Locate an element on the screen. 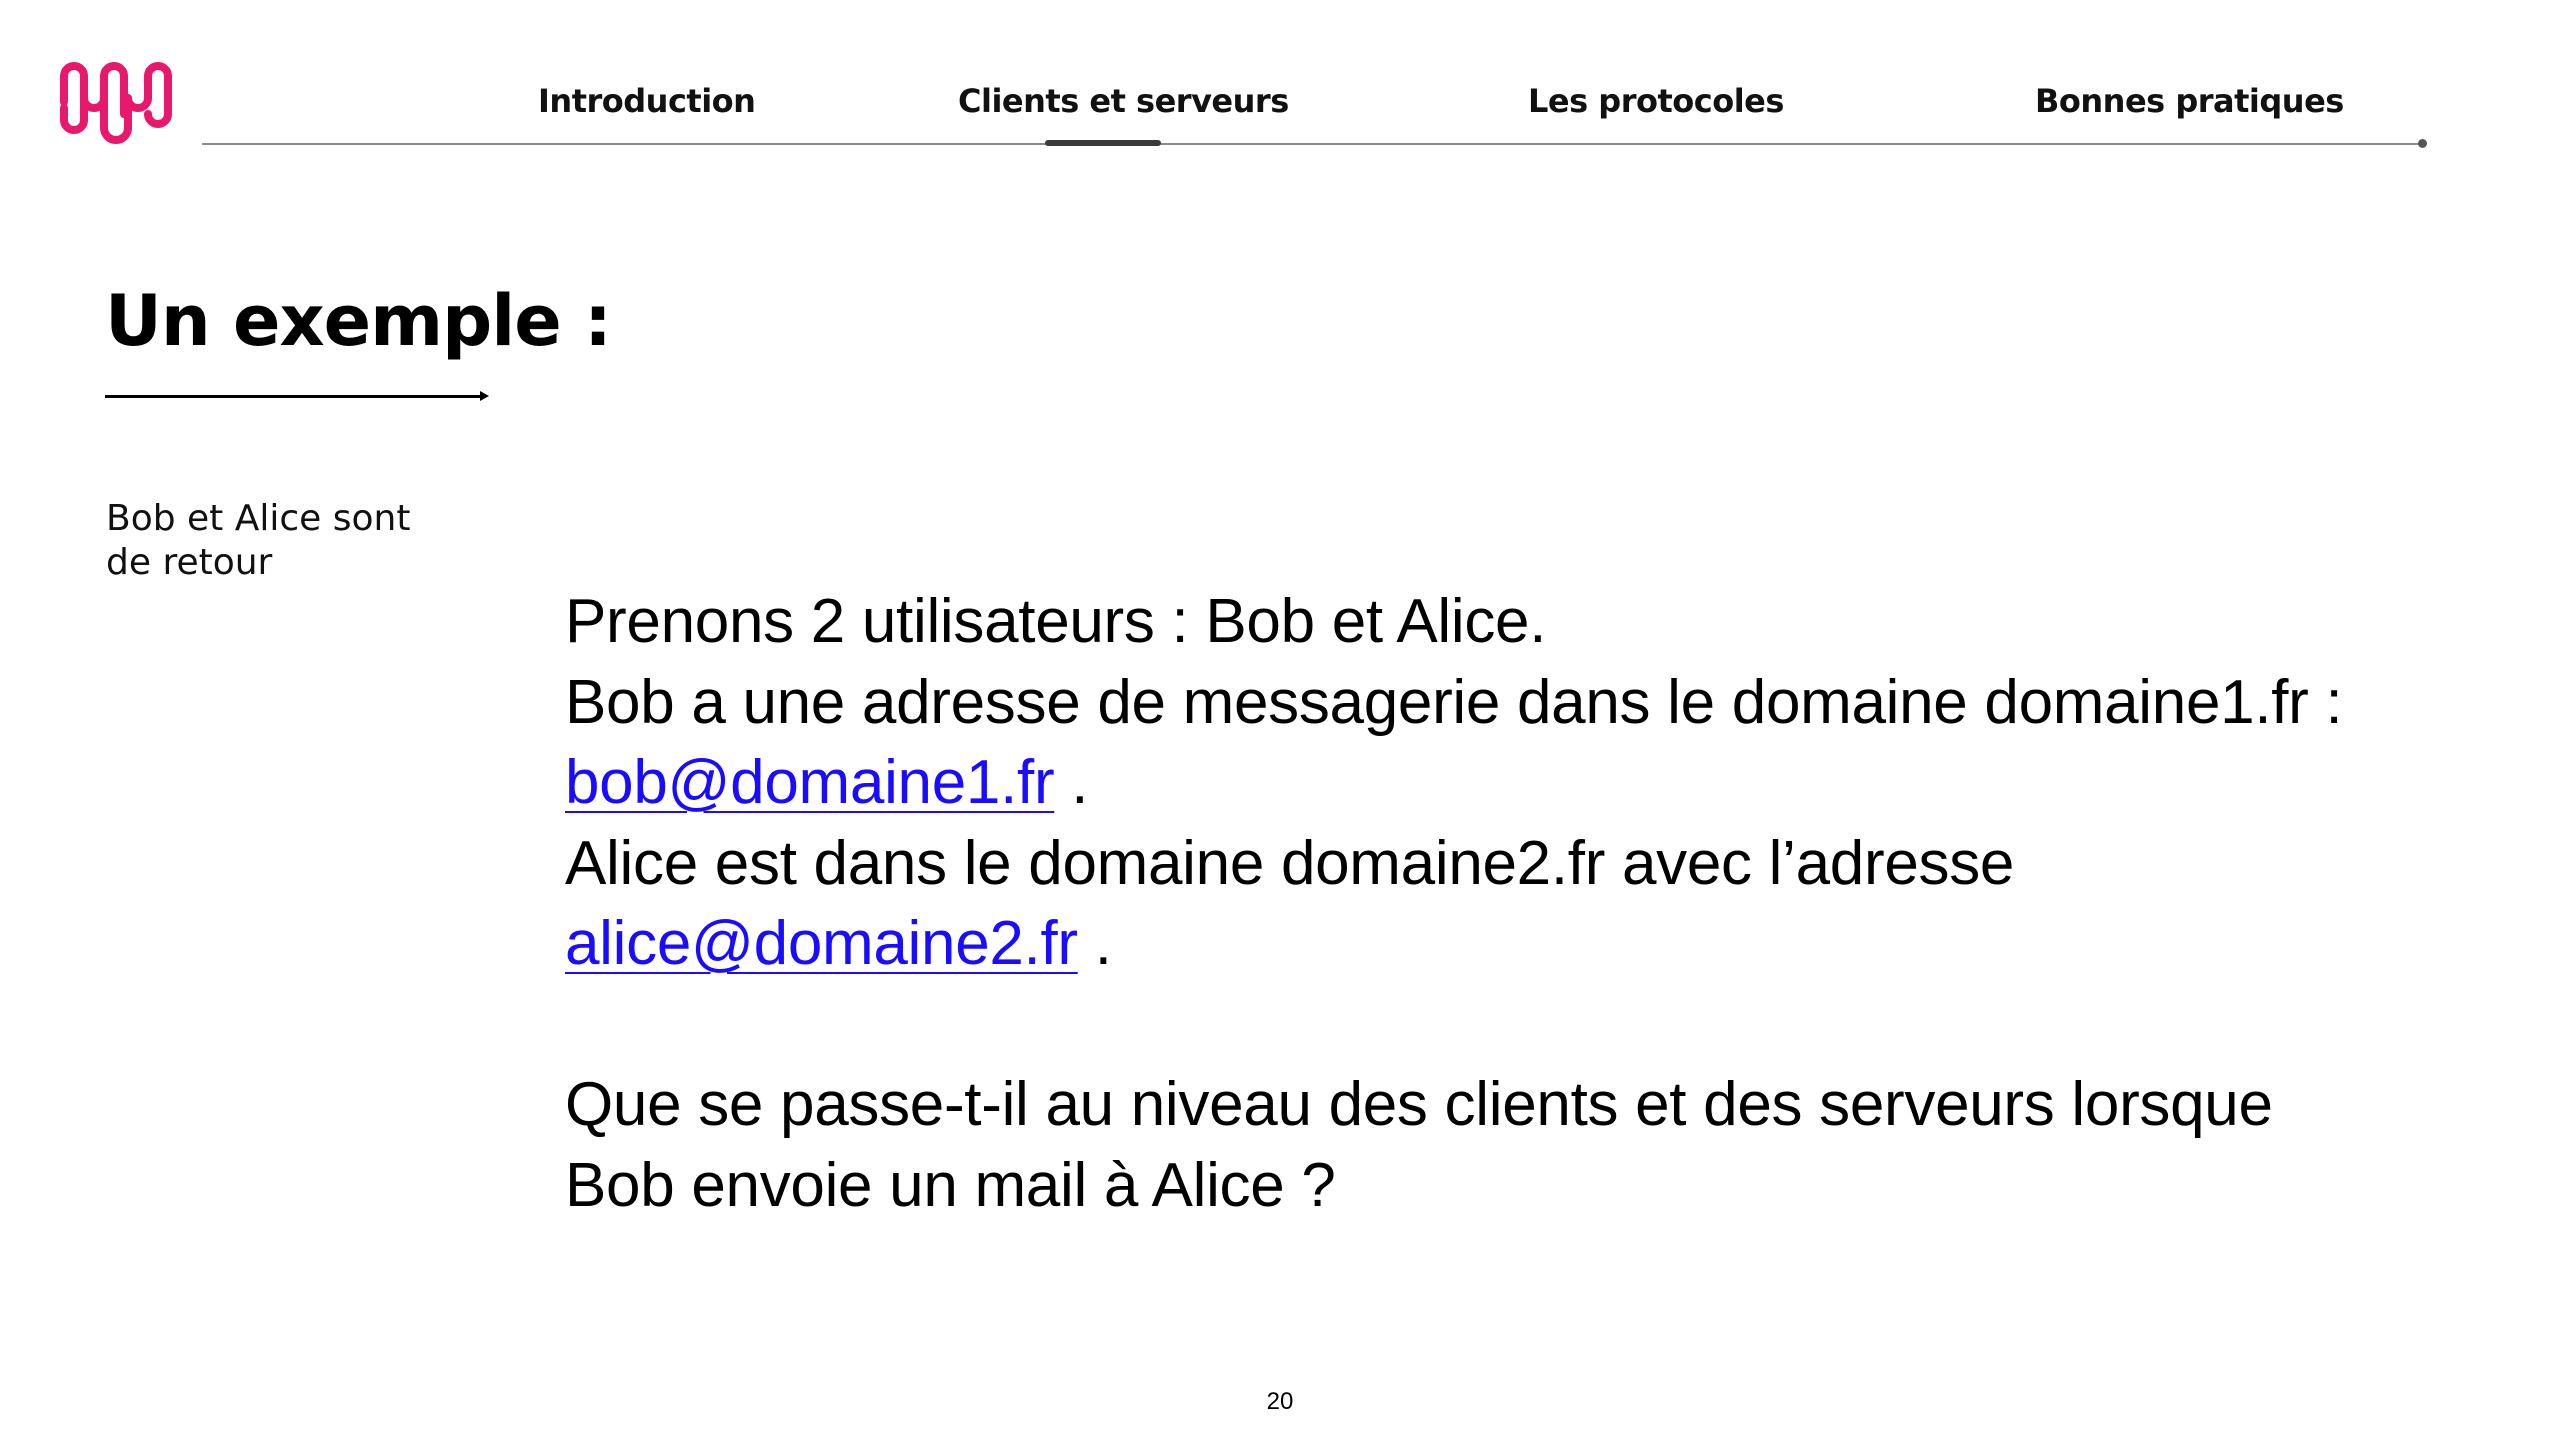  side-note-line-2: de retour is located at coordinates (189, 562).